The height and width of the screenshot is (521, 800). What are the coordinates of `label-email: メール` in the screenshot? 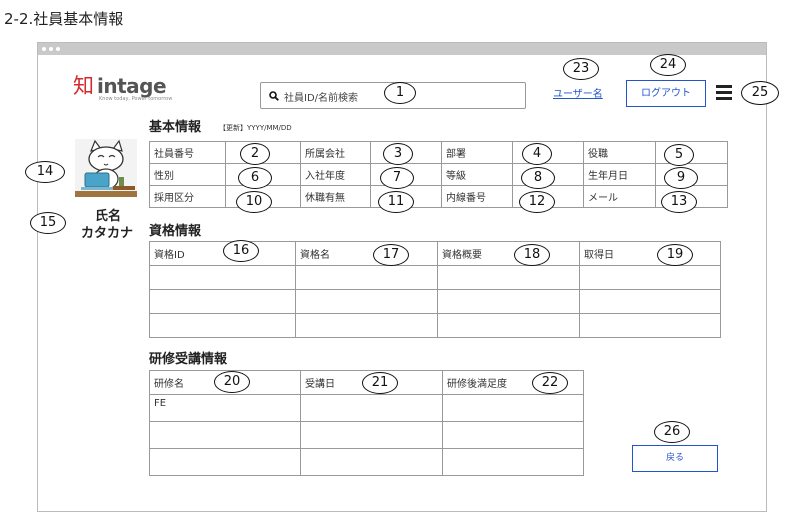 It's located at (619, 196).